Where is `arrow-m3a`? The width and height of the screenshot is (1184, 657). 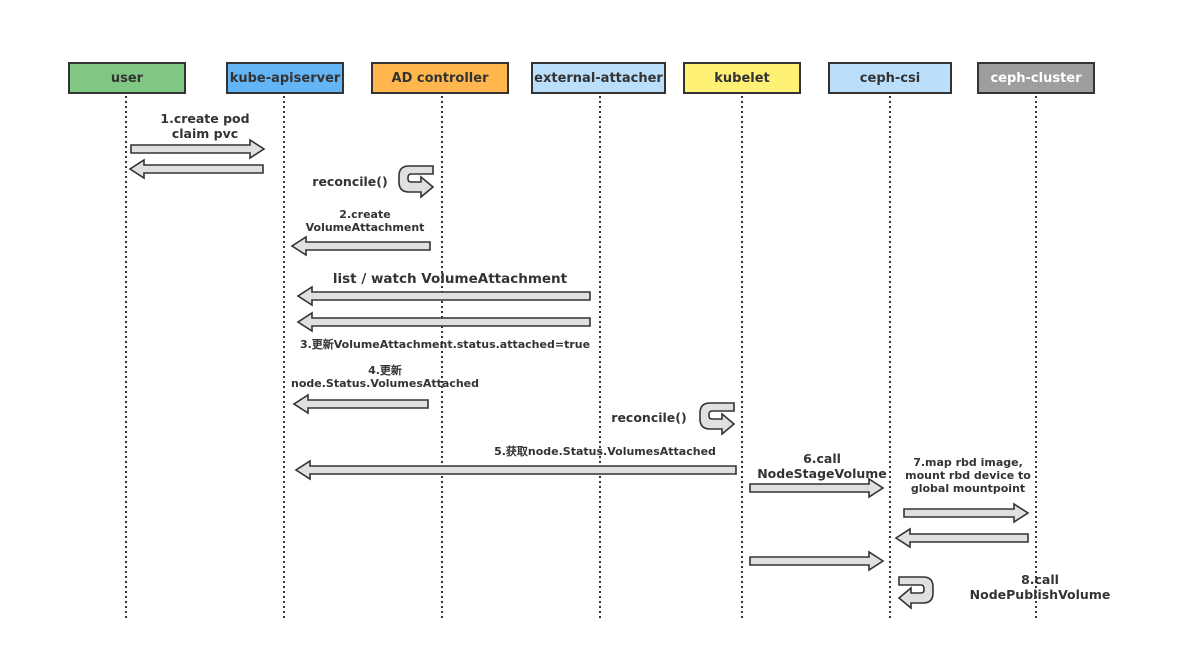
arrow-m3a is located at coordinates (443, 296).